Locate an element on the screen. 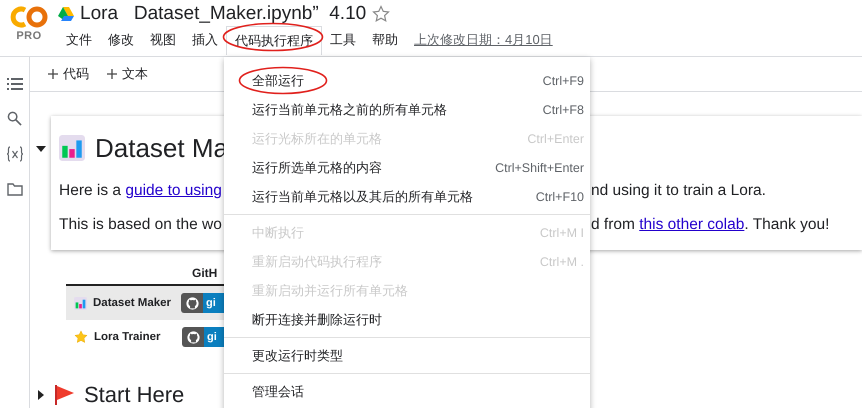  table-of-contents-icon is located at coordinates (14, 84).